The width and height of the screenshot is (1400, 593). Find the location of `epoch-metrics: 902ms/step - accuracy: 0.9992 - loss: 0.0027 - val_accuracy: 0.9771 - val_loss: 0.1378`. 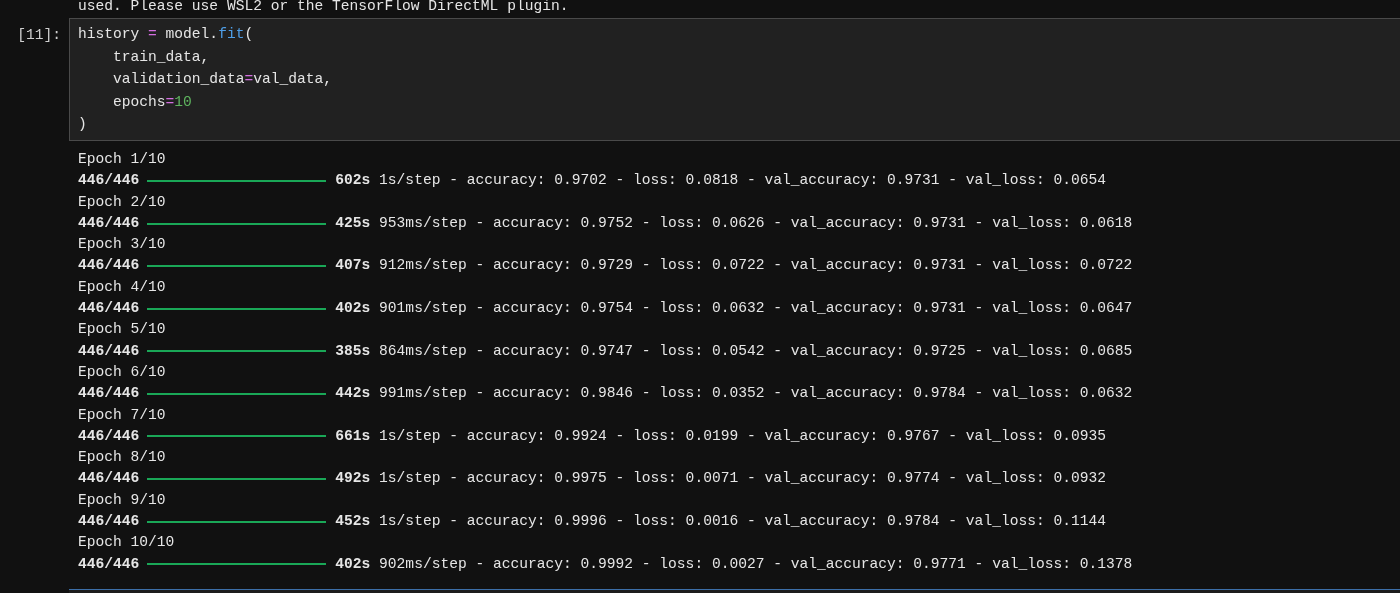

epoch-metrics: 902ms/step - accuracy: 0.9992 - loss: 0.0027 - val_accuracy: 0.9771 - val_loss: 0.1378 is located at coordinates (755, 564).